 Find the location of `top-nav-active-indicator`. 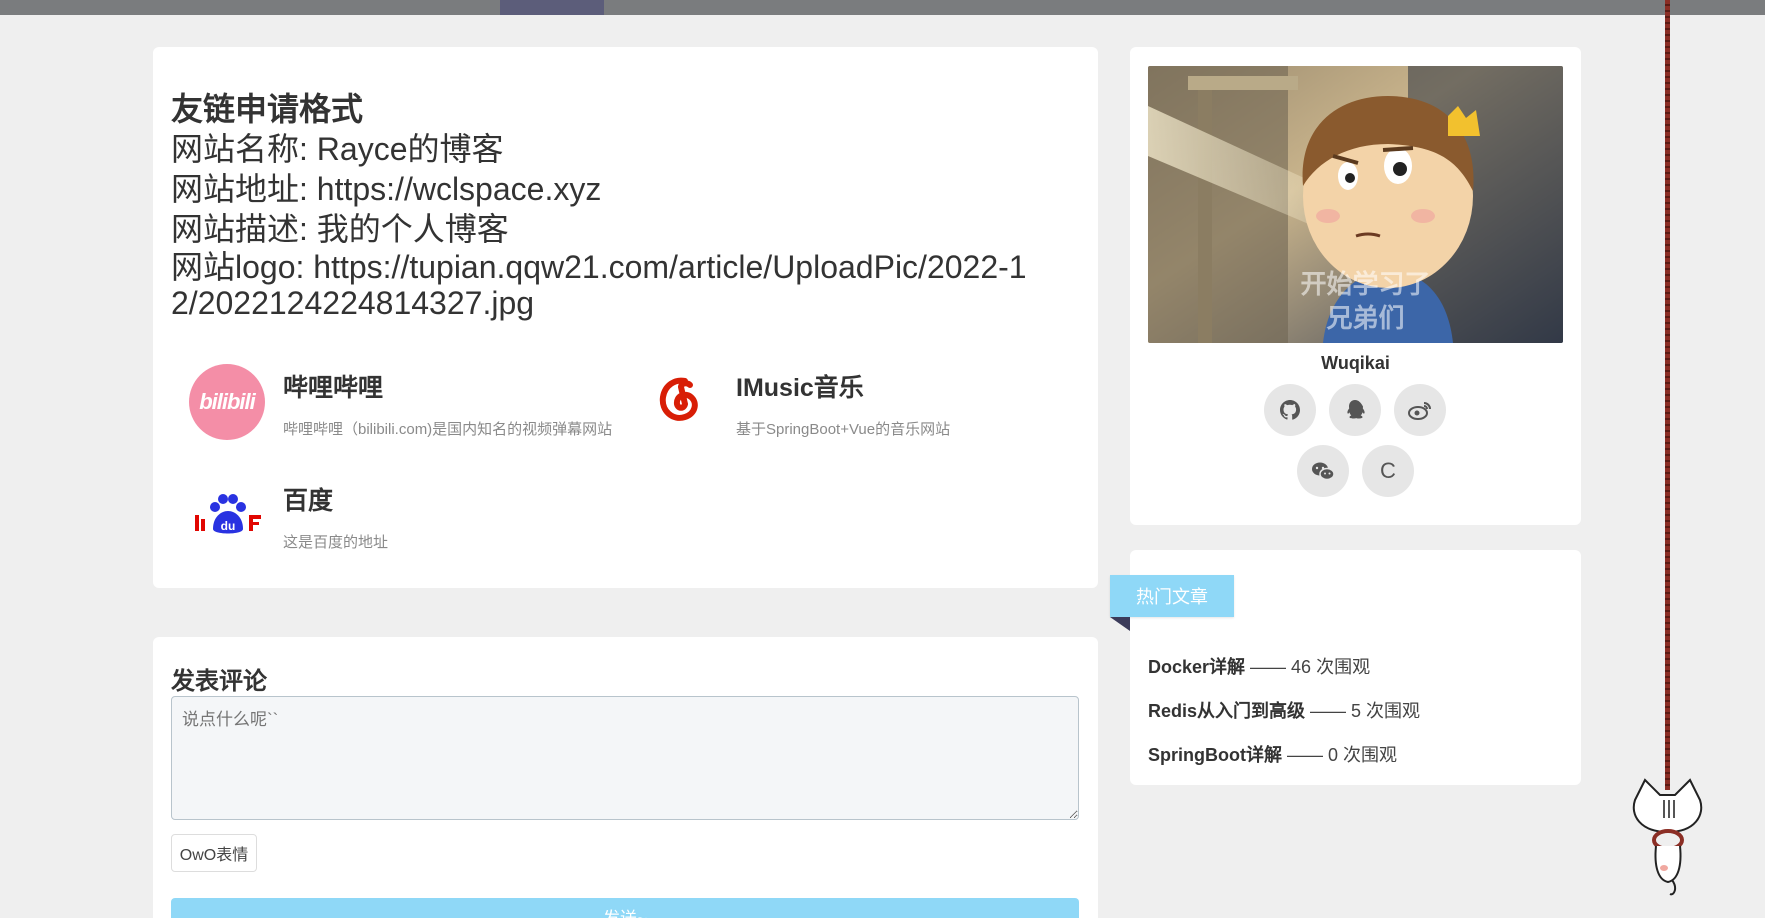

top-nav-active-indicator is located at coordinates (552, 7).